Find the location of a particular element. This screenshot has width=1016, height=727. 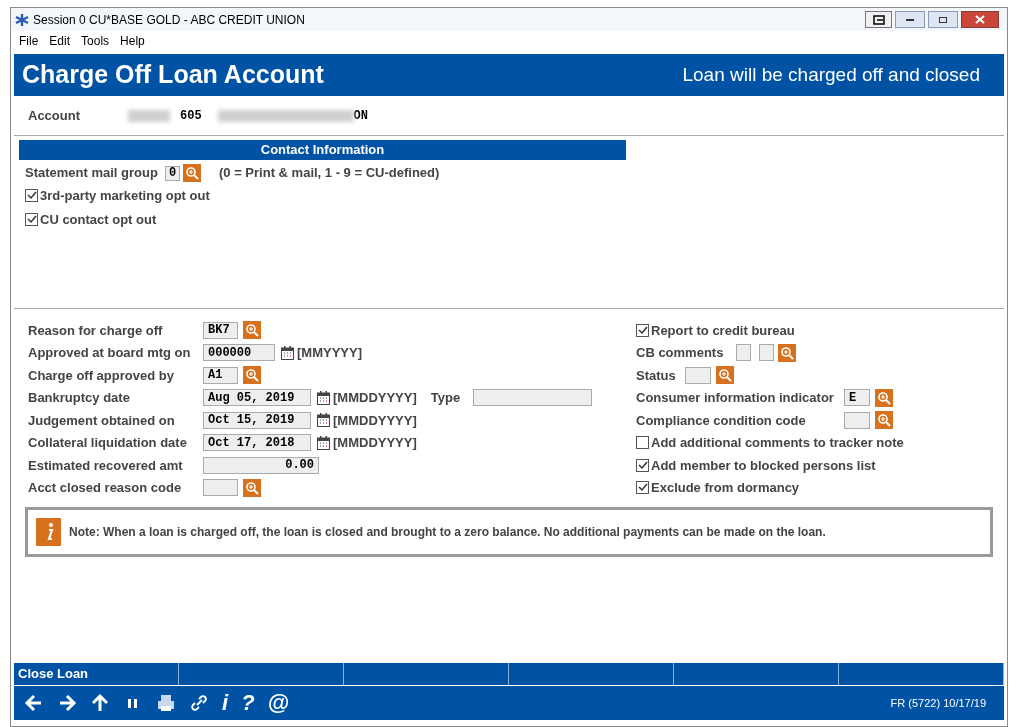

note-text: Note: When a loan is charged off, the loan is closed and brought to a zero balance. No additional payments can be made on the loan. is located at coordinates (447, 532).